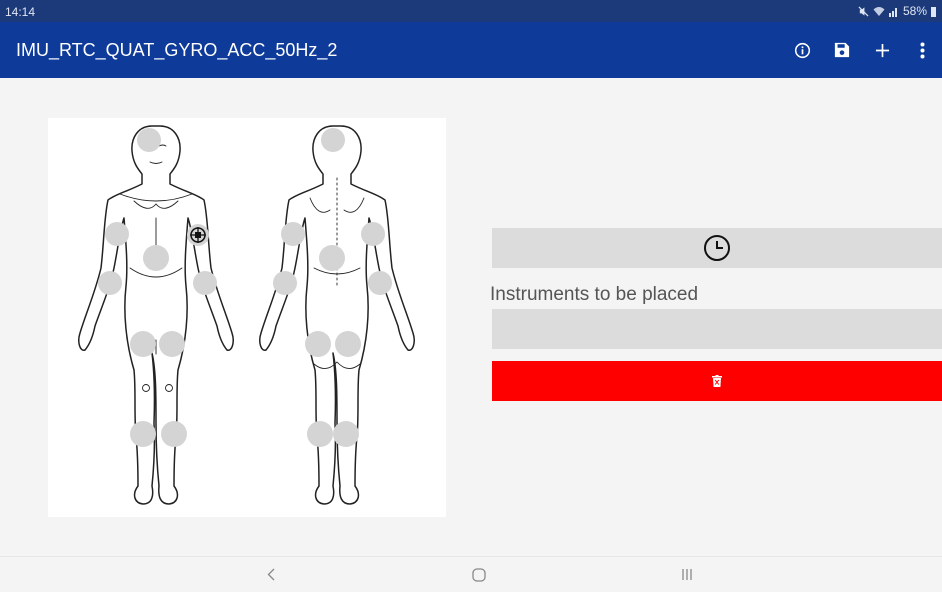 The height and width of the screenshot is (592, 942). I want to click on delete-button, so click(717, 381).